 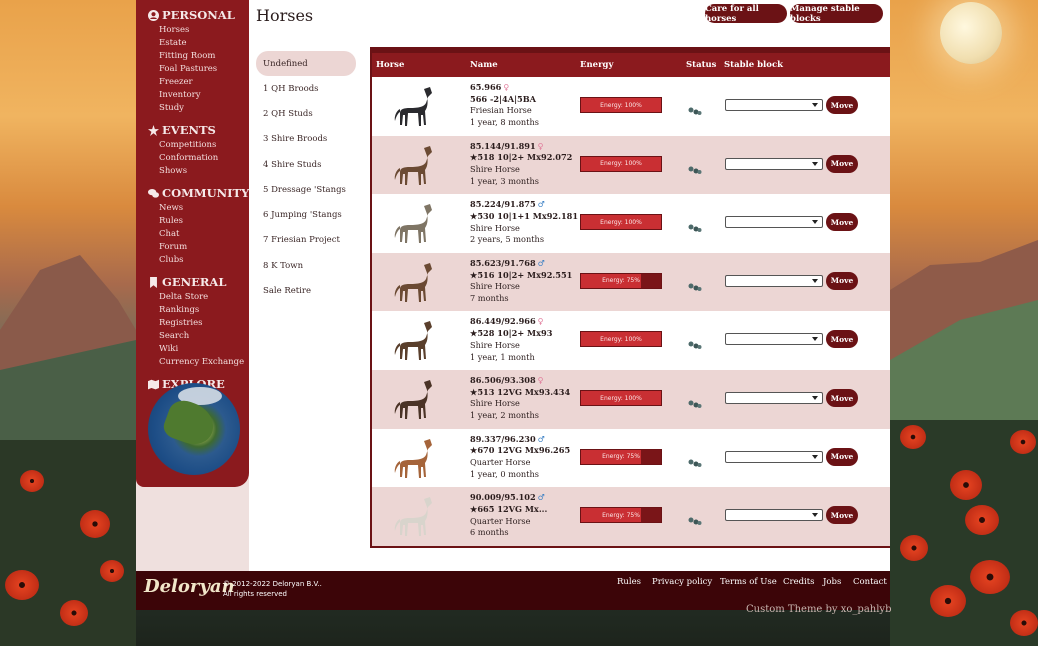 I want to click on manage-stable-blocks-button: Manage stable blocks, so click(x=836, y=14).